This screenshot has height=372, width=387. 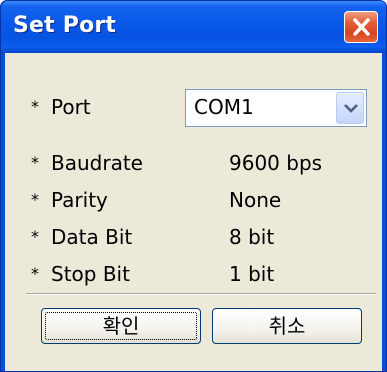 What do you see at coordinates (65, 25) in the screenshot?
I see `window-title: Set Port` at bounding box center [65, 25].